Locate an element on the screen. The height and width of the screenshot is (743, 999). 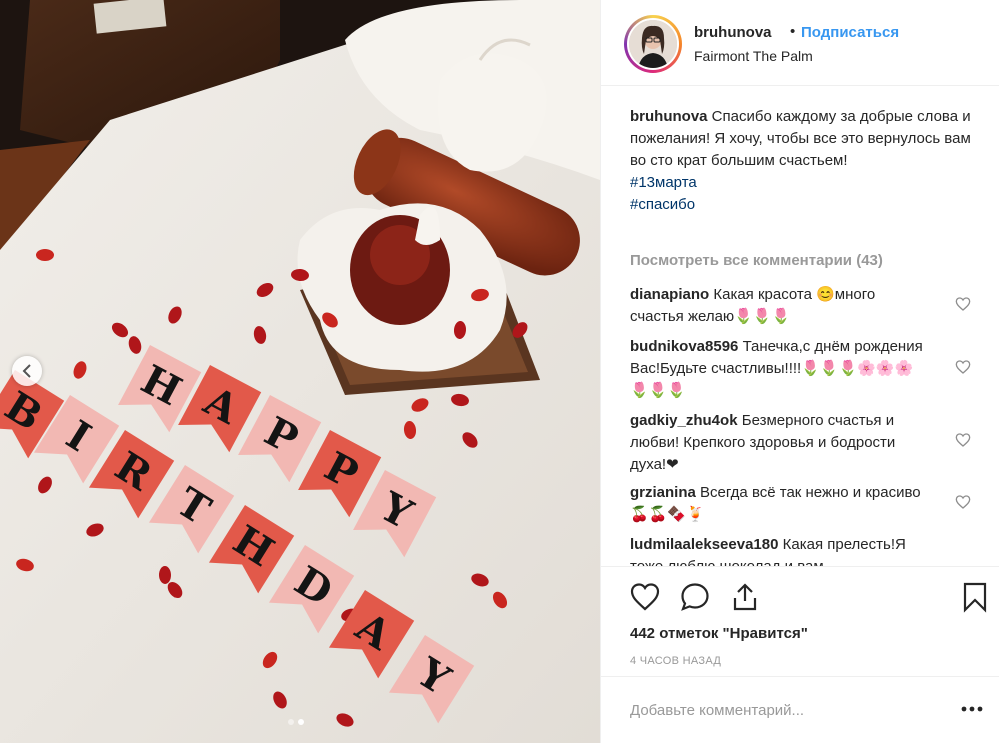
rose-petal is located at coordinates (45, 255).